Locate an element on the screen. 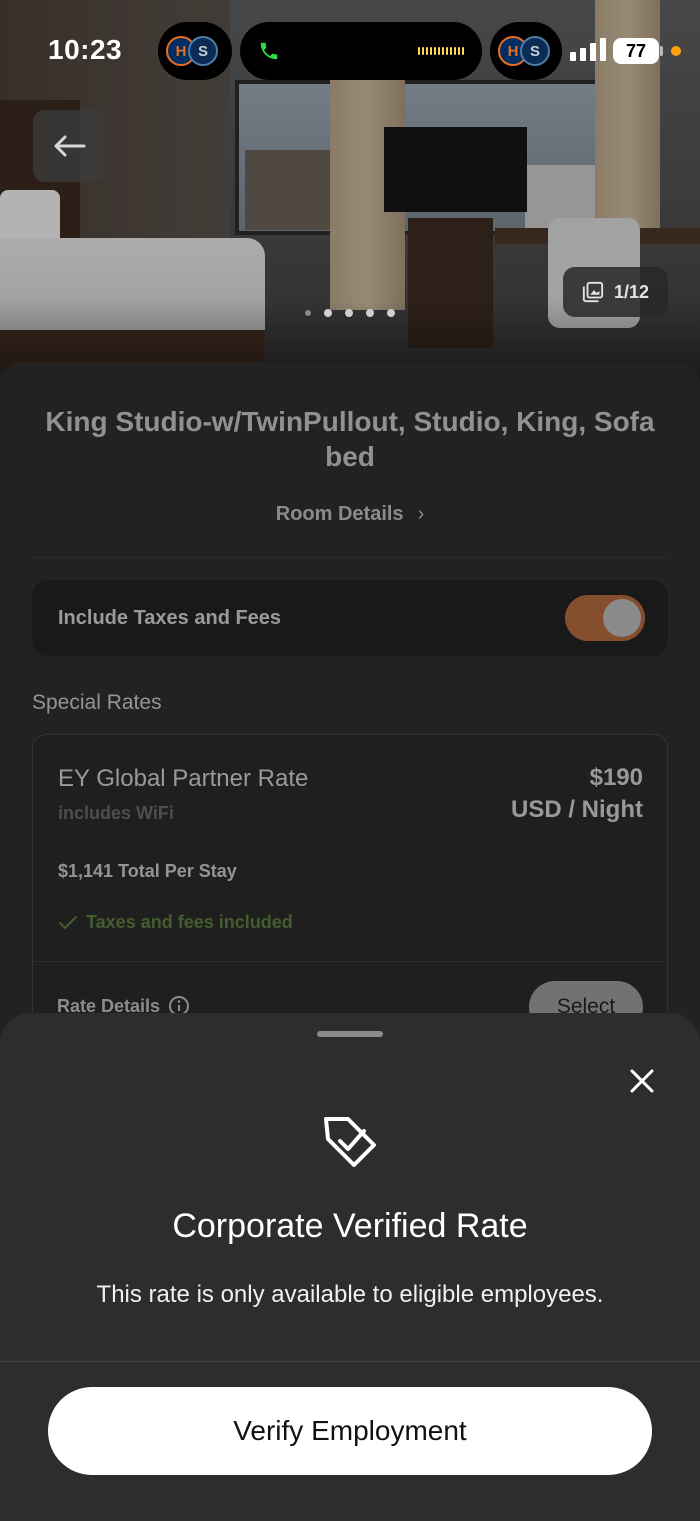  sheet-drag-handle is located at coordinates (350, 1034).